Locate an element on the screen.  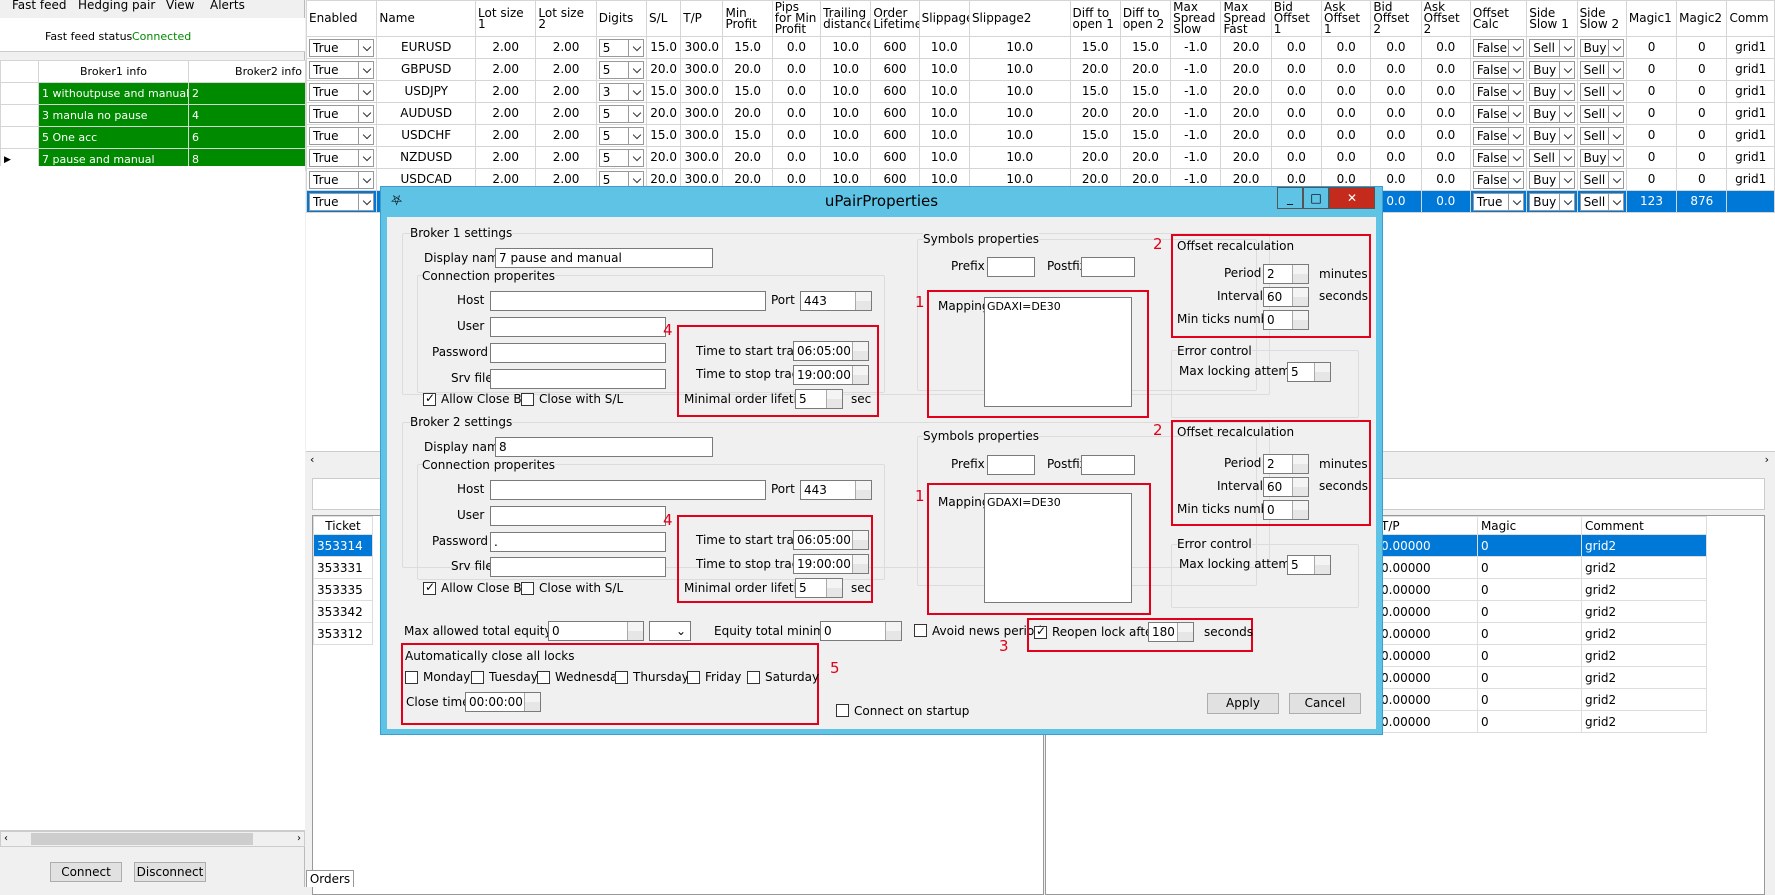
b2-prefix-input is located at coordinates (1011, 465).